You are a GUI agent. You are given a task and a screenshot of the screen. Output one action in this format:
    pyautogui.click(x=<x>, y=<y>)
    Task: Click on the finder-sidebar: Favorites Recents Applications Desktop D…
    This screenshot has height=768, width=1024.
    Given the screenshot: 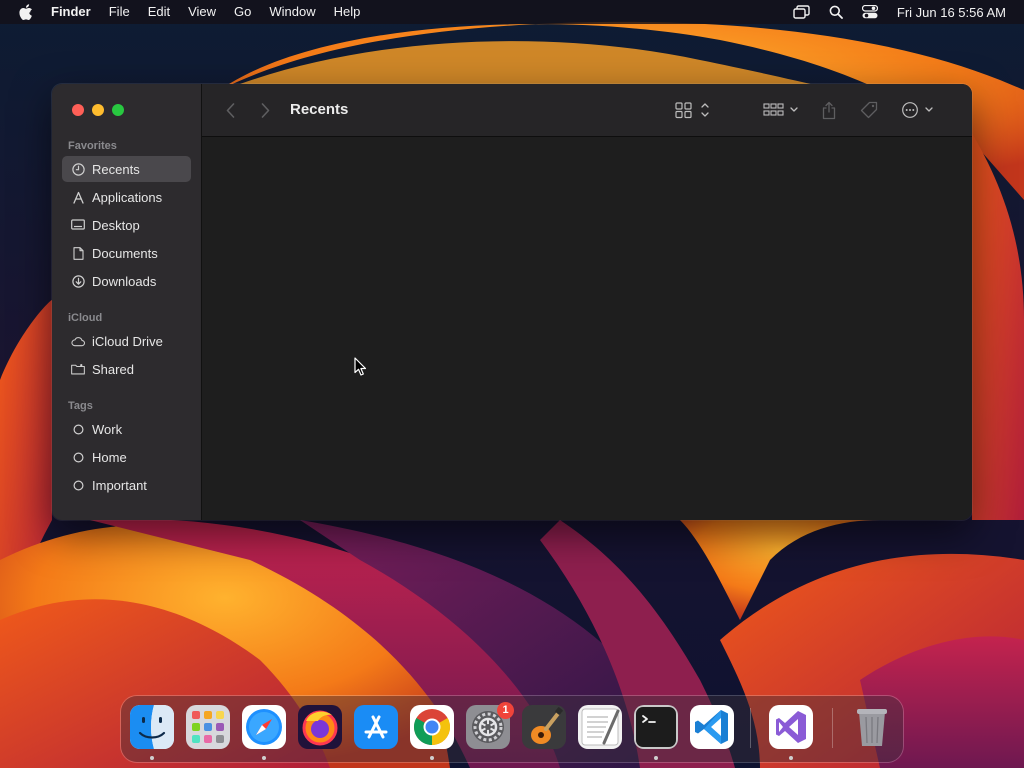 What is the action you would take?
    pyautogui.click(x=127, y=302)
    